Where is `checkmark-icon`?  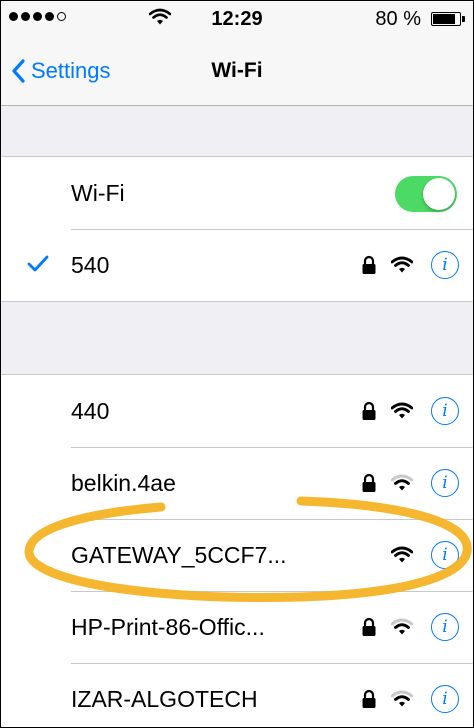 checkmark-icon is located at coordinates (38, 263).